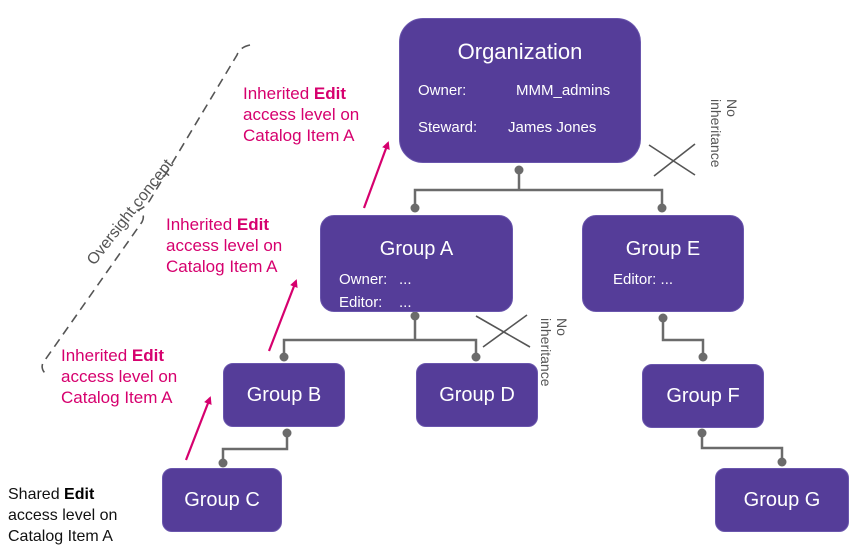 This screenshot has height=560, width=859. I want to click on connector-group-f-to-g, so click(742, 448).